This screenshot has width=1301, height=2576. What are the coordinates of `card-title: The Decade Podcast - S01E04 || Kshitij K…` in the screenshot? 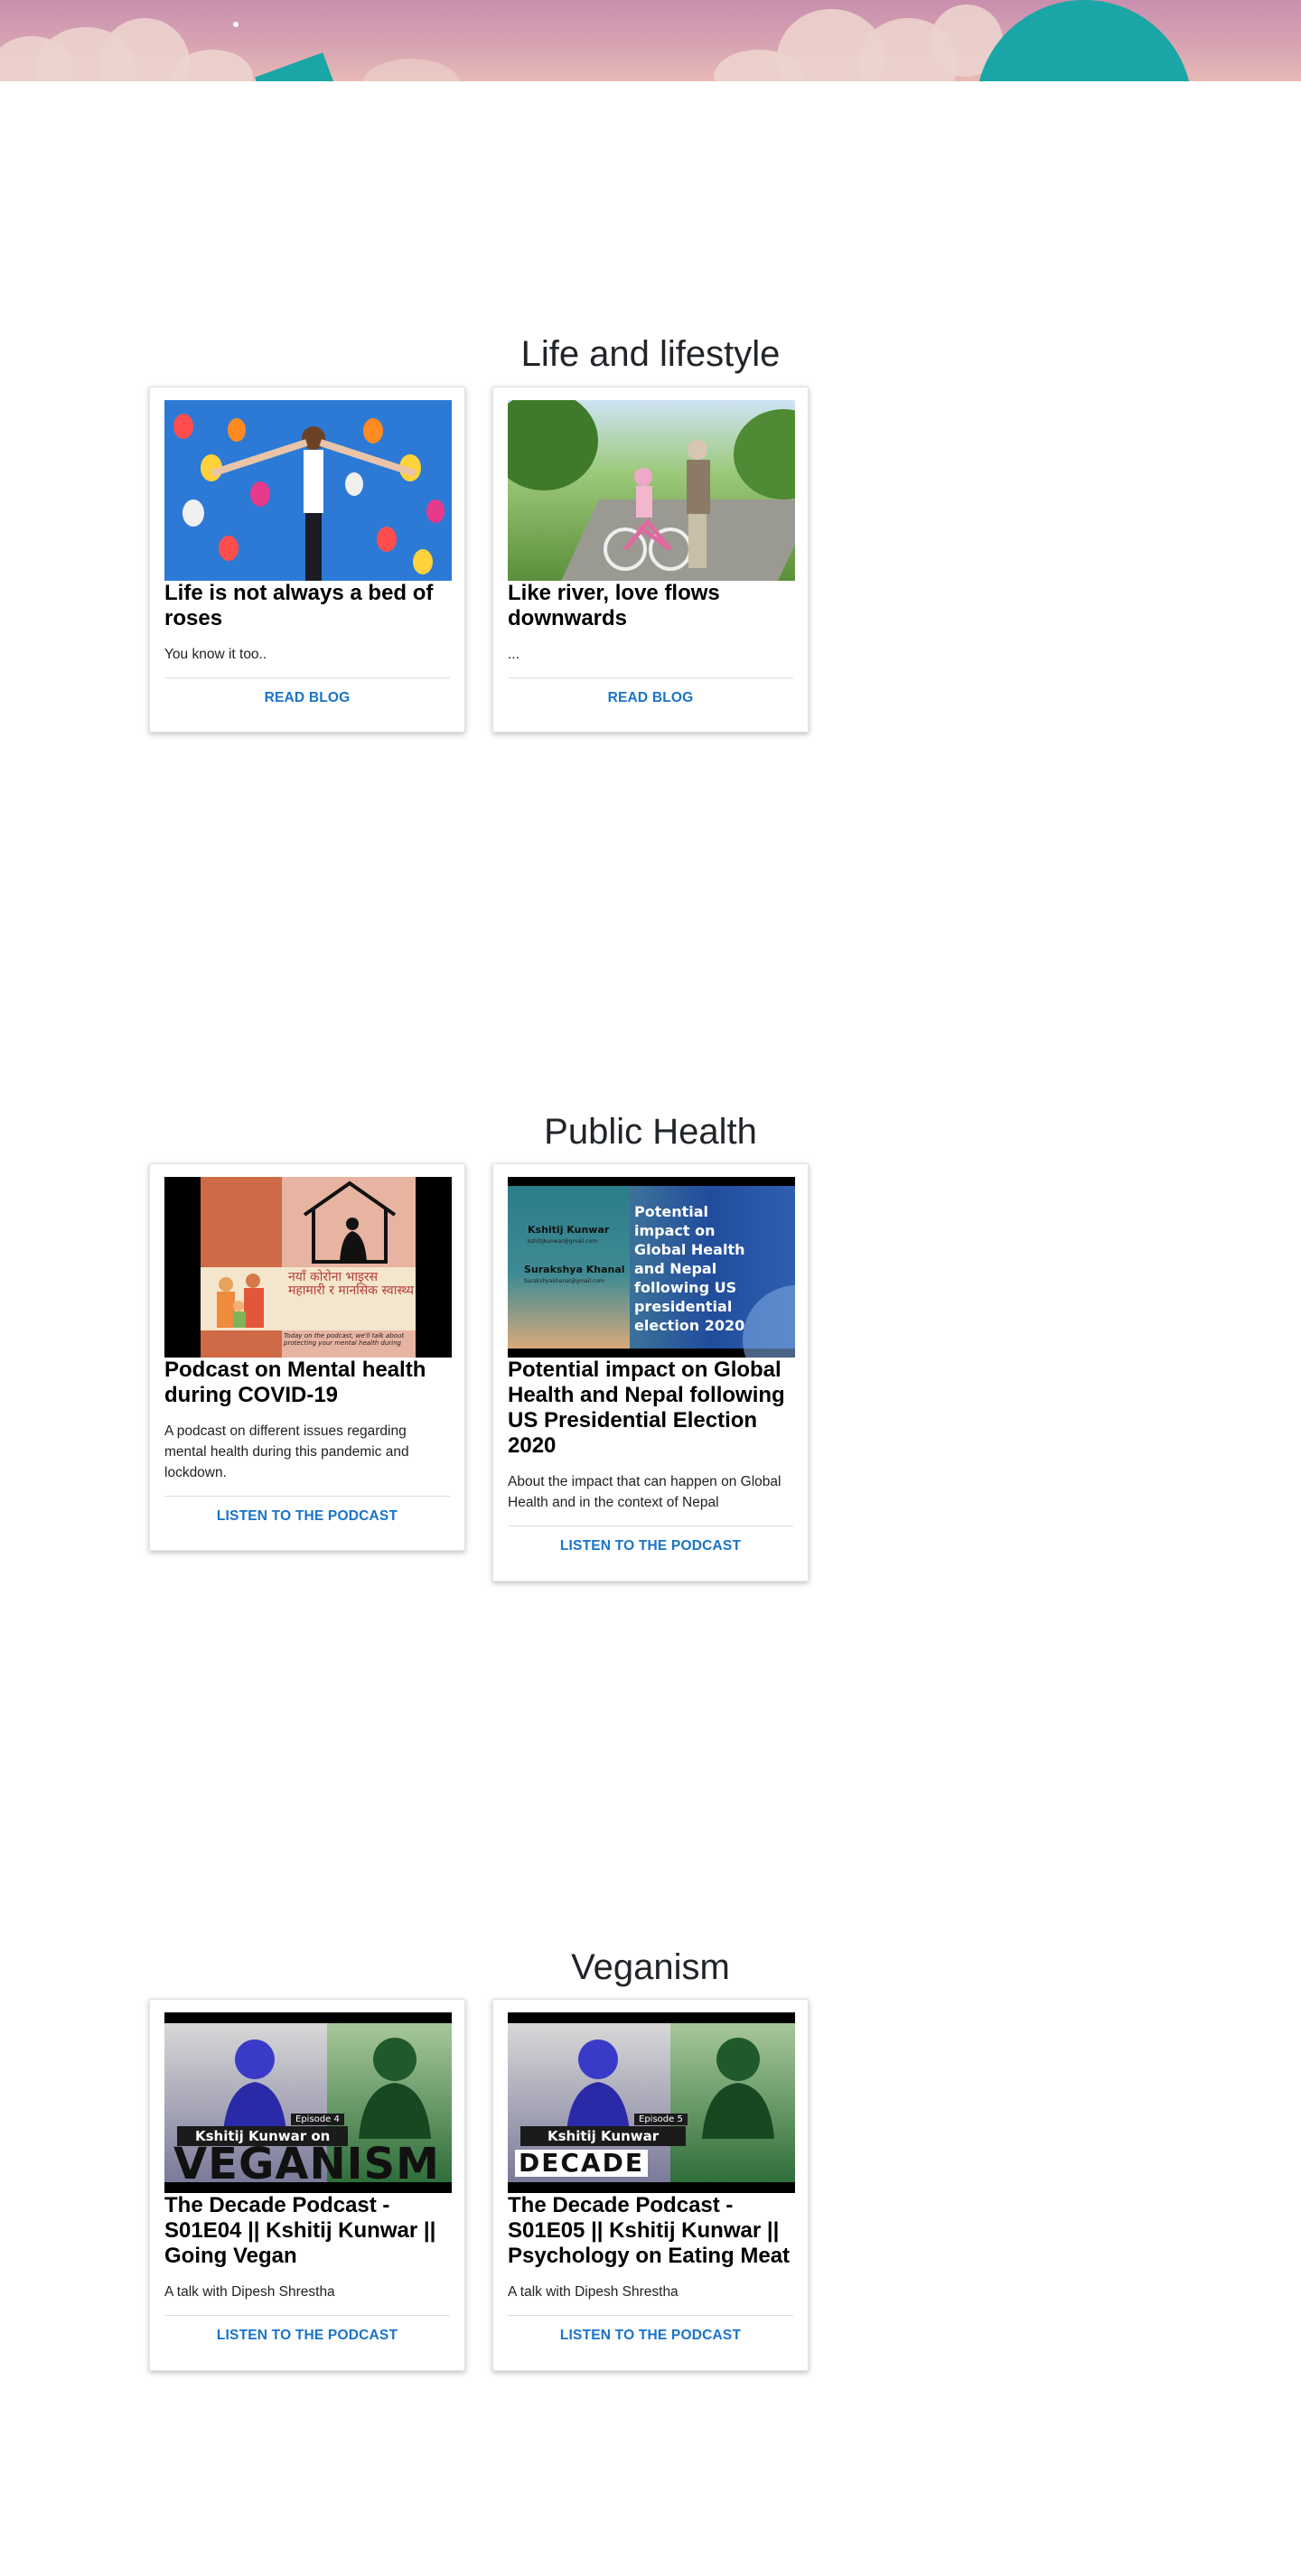 It's located at (307, 2231).